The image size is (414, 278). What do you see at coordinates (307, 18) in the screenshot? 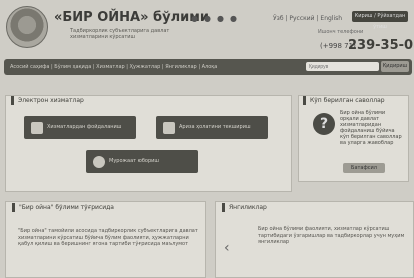
I see `language-switcher: Ўзб | Русский | English` at bounding box center [307, 18].